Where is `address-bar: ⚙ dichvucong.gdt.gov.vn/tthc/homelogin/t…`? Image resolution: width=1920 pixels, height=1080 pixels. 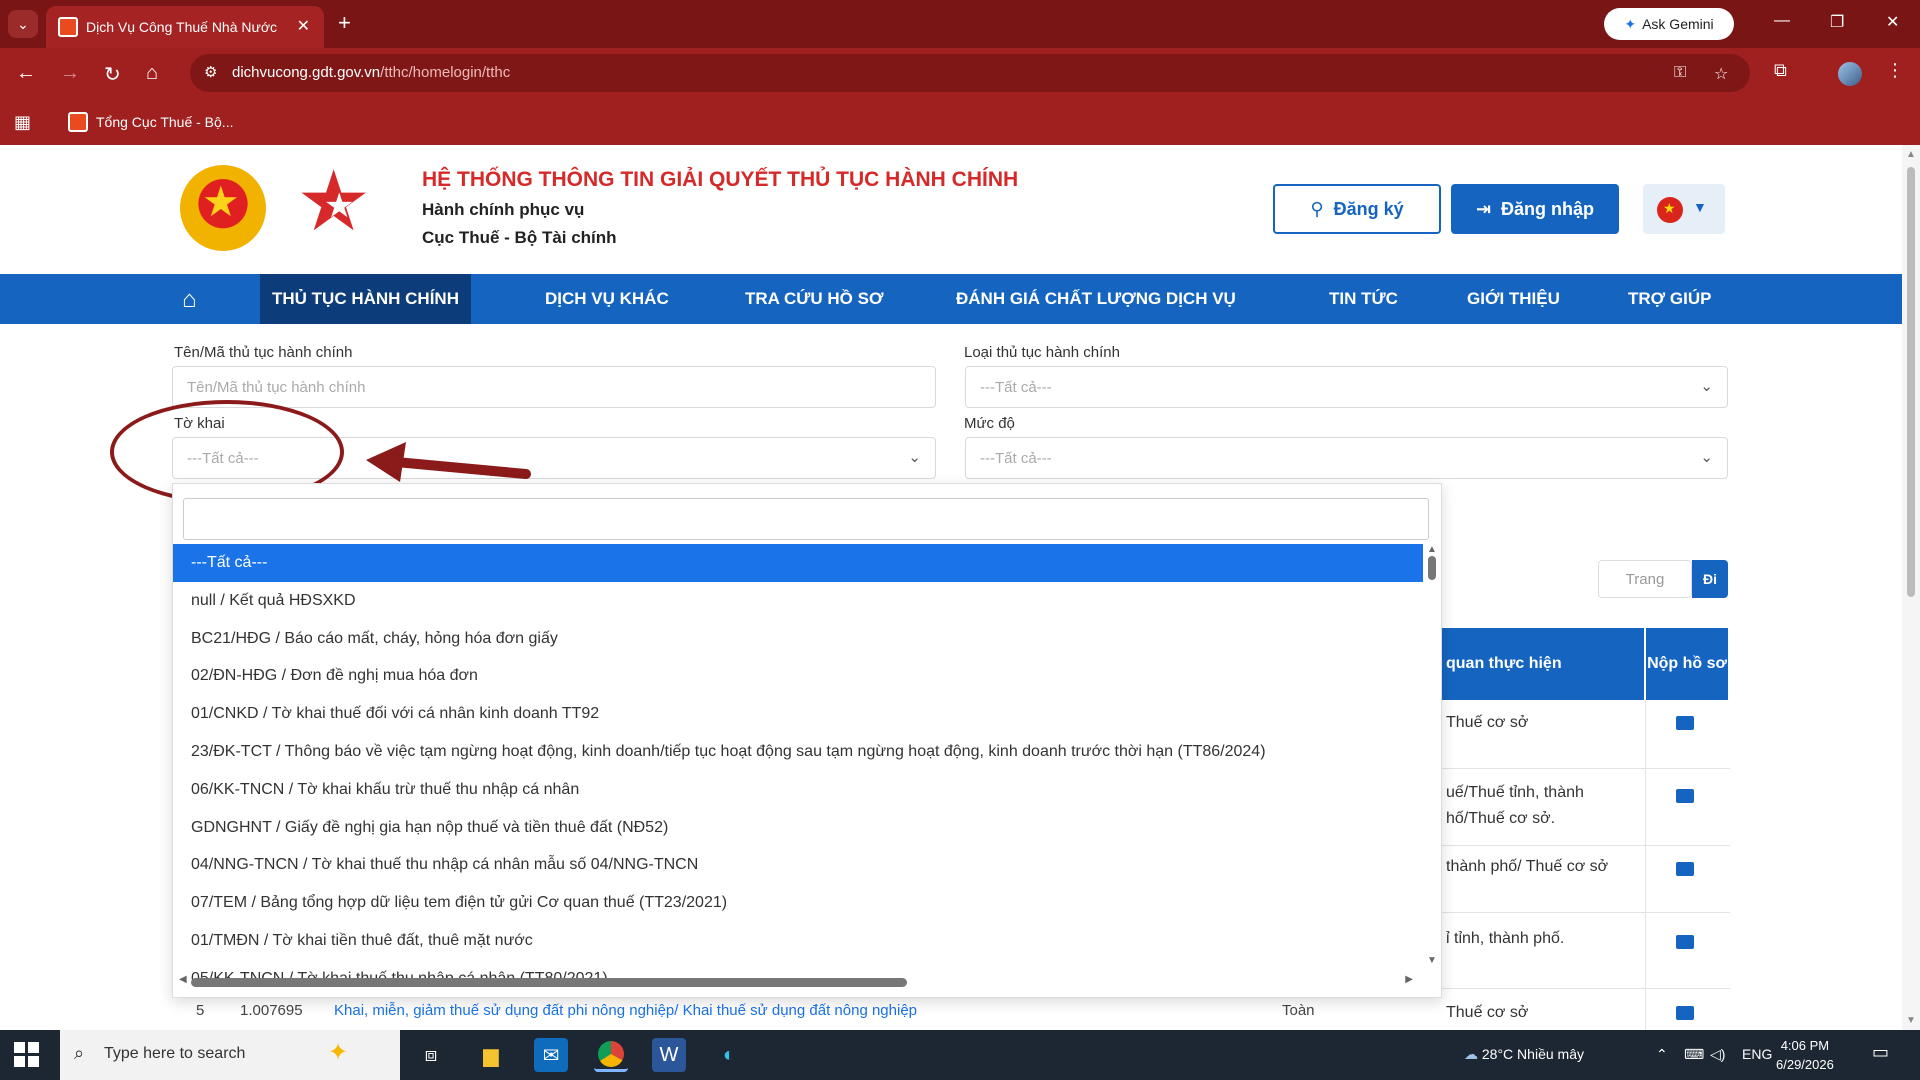
address-bar: ⚙ dichvucong.gdt.gov.vn/tthc/homelogin/t… is located at coordinates (970, 73).